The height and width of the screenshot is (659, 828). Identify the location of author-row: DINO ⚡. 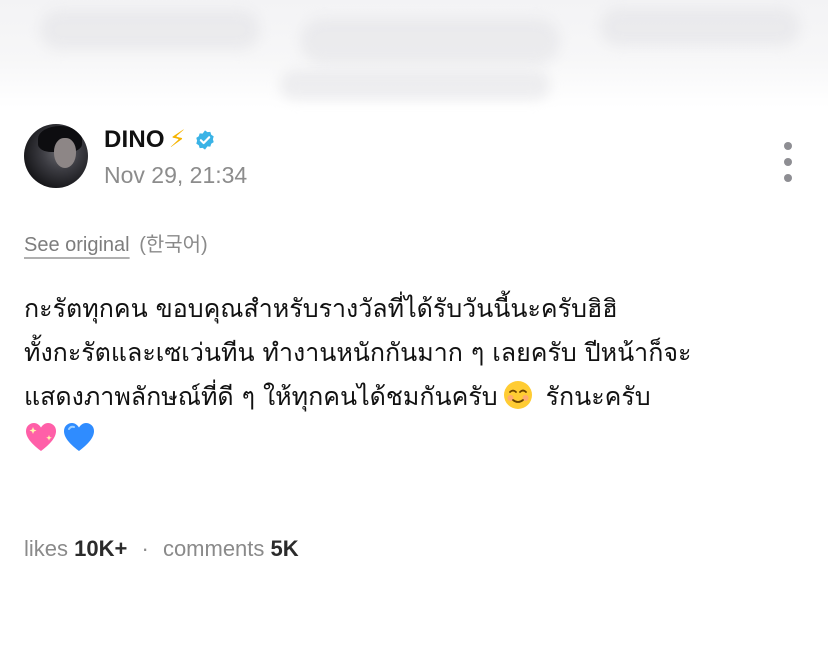
(160, 140).